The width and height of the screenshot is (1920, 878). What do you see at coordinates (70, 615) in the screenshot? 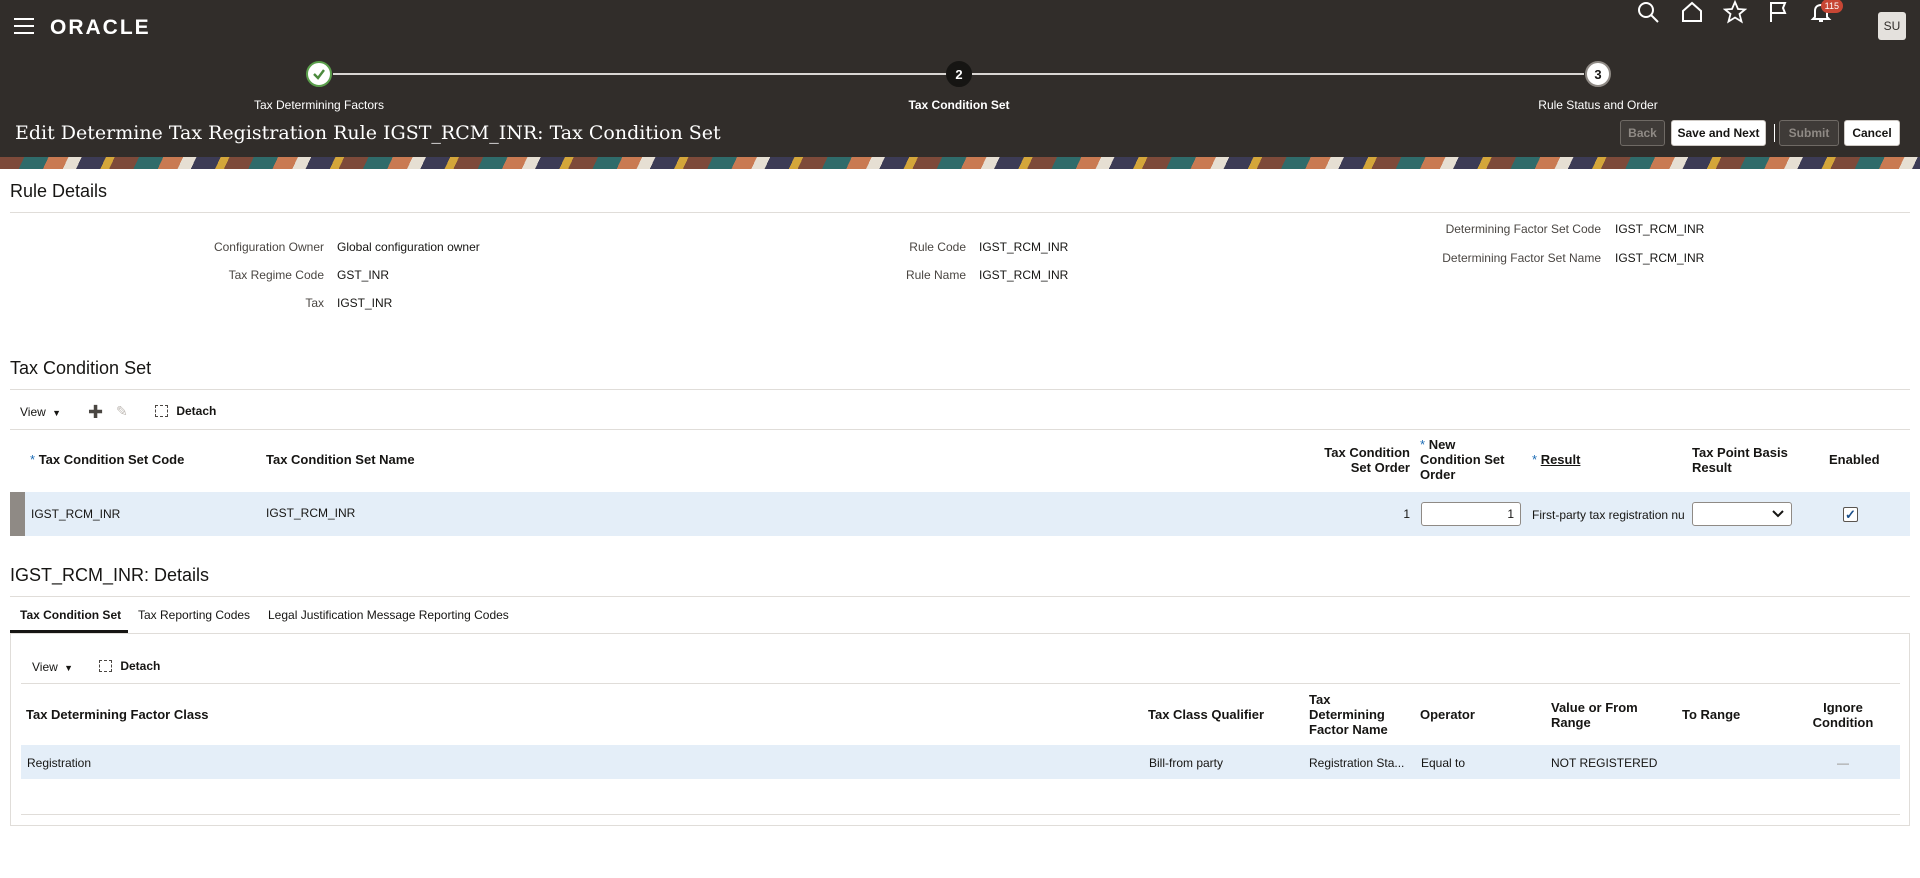
I see `tab-tax-condition-set: Tax Condition Set` at bounding box center [70, 615].